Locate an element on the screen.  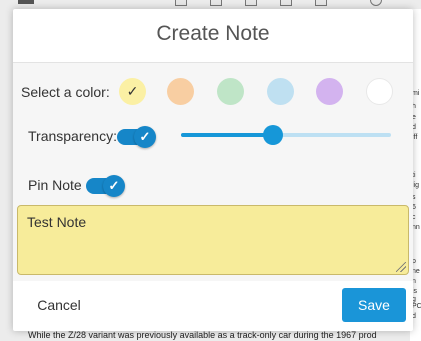
document-text-fragment: nn is located at coordinates (416, 227).